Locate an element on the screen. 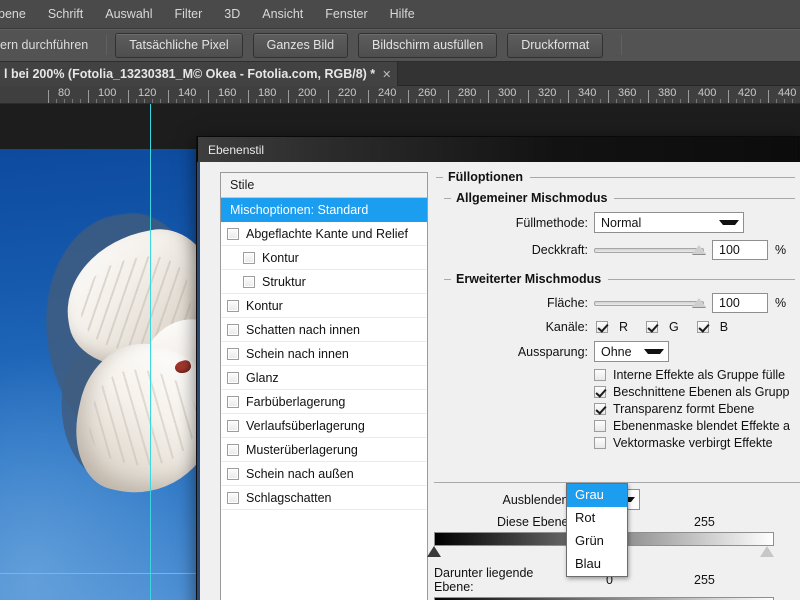 The width and height of the screenshot is (800, 600). actual-pixels-button: Tatsächliche Pixel is located at coordinates (179, 45).